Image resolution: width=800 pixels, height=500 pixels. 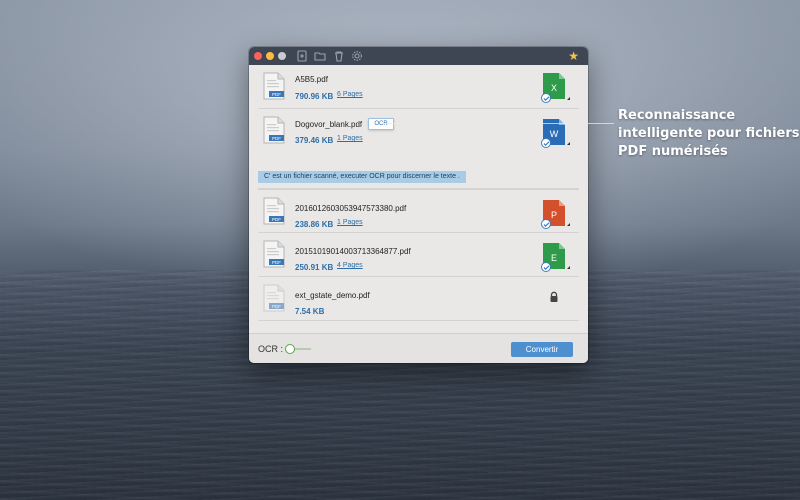 I want to click on file-name: A5B5.pdf, so click(x=311, y=79).